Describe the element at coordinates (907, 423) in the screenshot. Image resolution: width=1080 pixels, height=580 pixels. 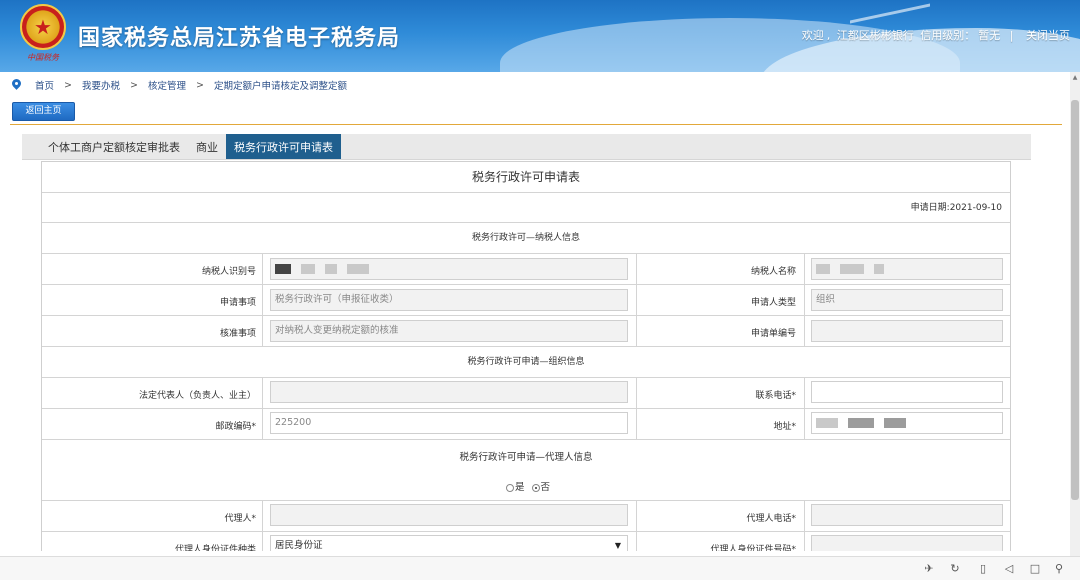
I see `address-field` at that location.